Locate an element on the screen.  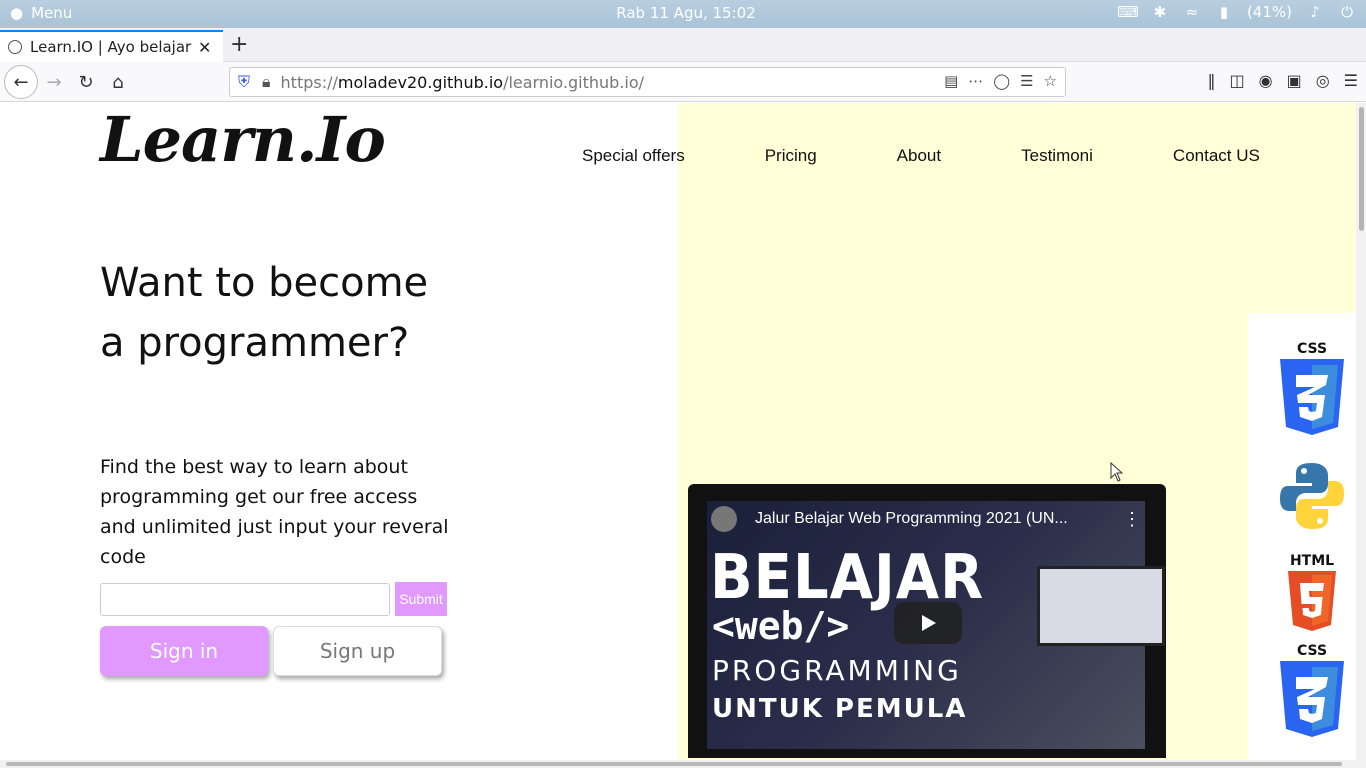
python-logo is located at coordinates (1312, 498).